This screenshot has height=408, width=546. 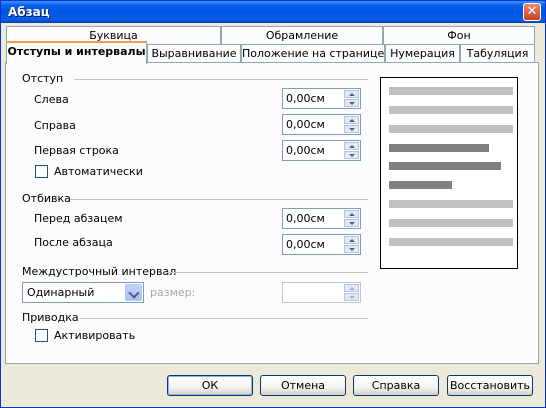 I want to click on line-spacing-heading: Междустрочный интервал, so click(x=99, y=271).